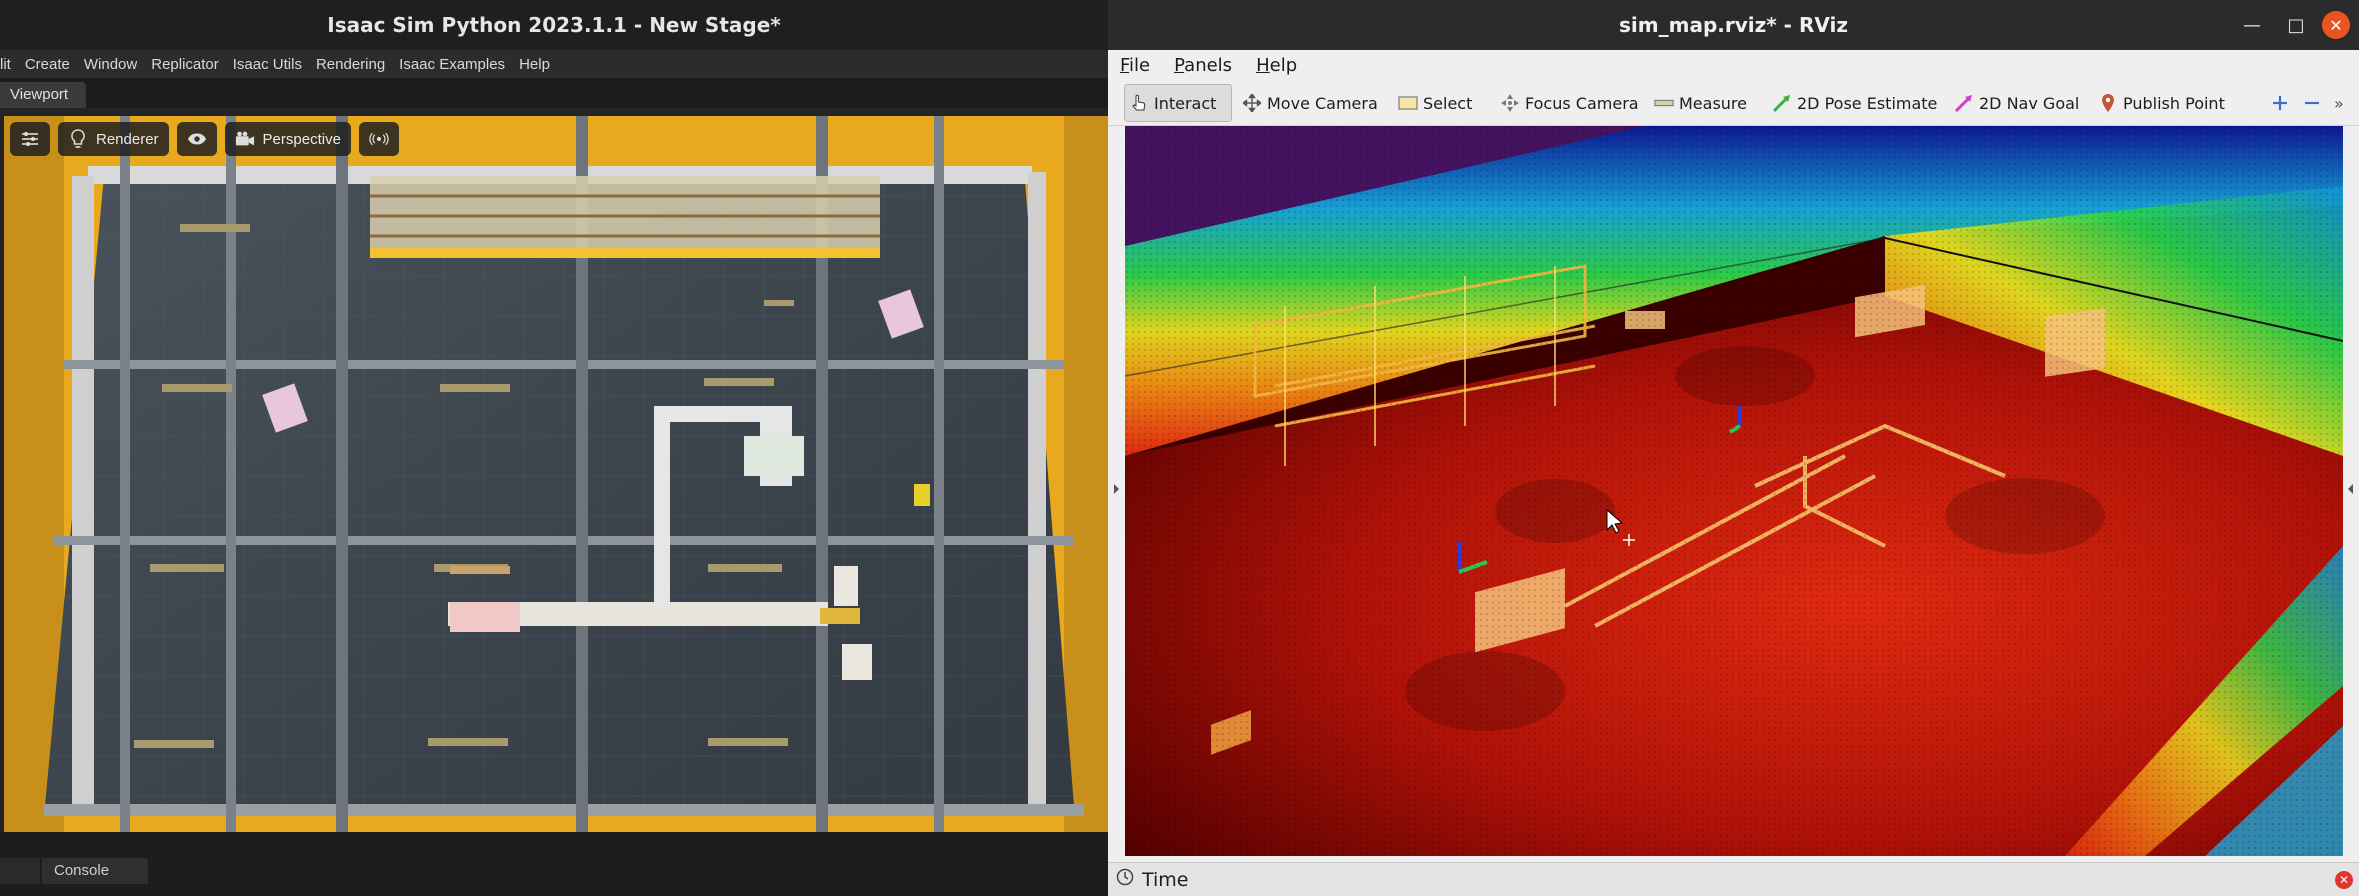 Image resolution: width=2359 pixels, height=896 pixels. I want to click on move-camera-label: Move Camera, so click(1322, 103).